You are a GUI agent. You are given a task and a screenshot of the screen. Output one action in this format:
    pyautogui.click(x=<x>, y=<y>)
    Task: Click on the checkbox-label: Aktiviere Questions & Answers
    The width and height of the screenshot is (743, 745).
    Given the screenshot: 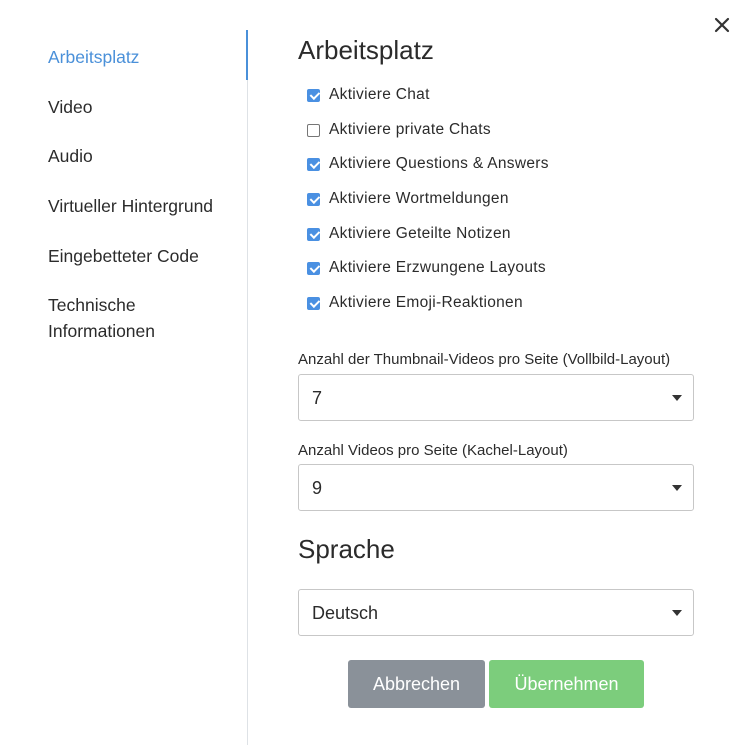 What is the action you would take?
    pyautogui.click(x=439, y=163)
    